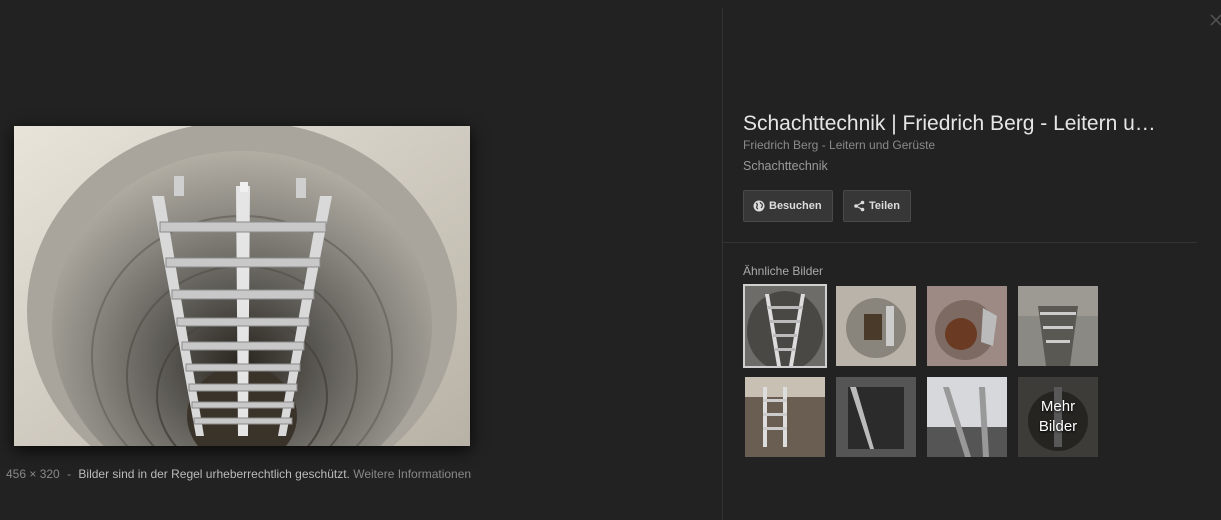 This screenshot has height=520, width=1221. I want to click on more-label-line1: Mehr, so click(1058, 406).